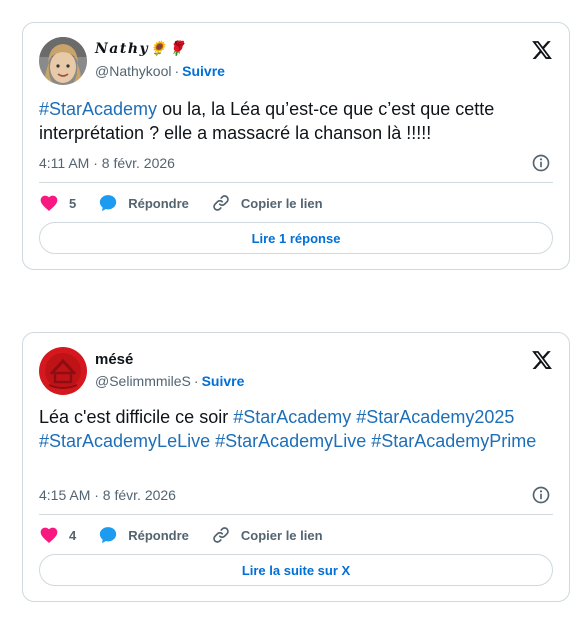 Image resolution: width=588 pixels, height=621 pixels. I want to click on handle-line: @SelimmmileS · Suivre, so click(169, 381).